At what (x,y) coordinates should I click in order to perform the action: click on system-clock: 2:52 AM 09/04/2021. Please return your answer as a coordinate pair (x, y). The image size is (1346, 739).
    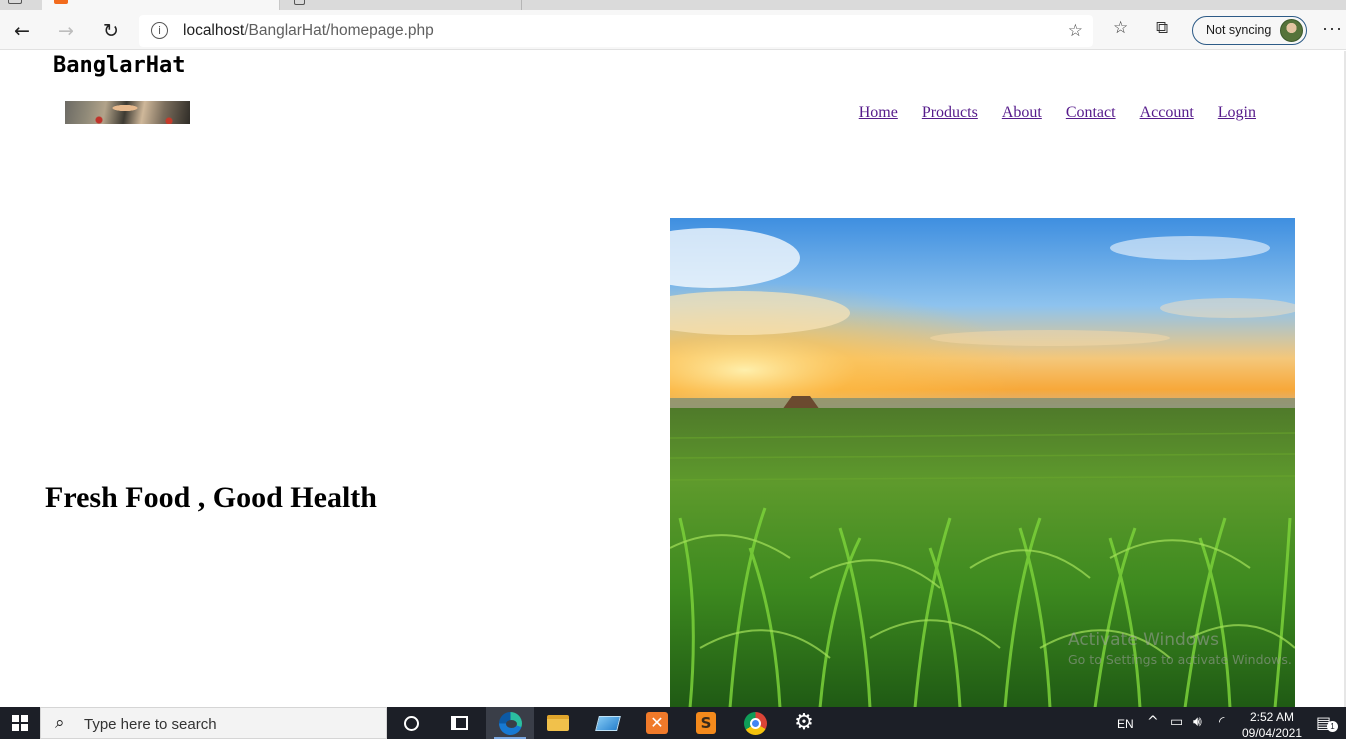
    Looking at the image, I should click on (1272, 724).